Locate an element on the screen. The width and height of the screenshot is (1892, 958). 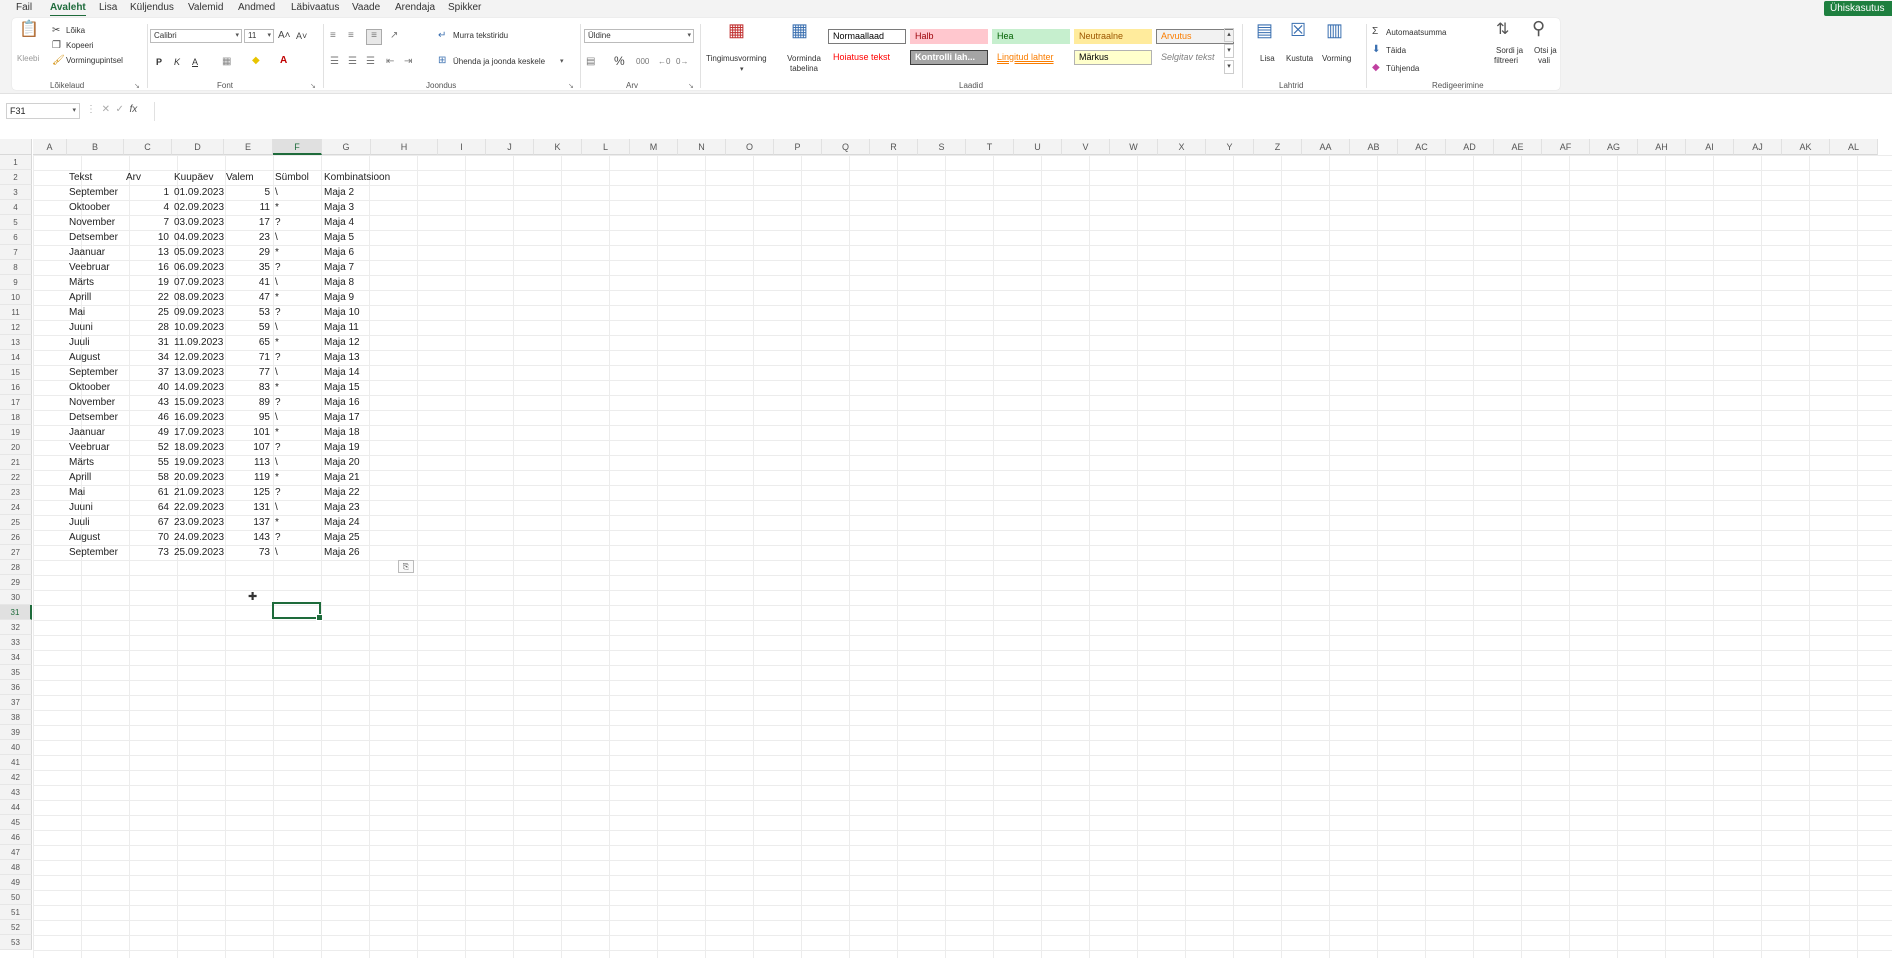
row-header: 28 is located at coordinates (16, 567).